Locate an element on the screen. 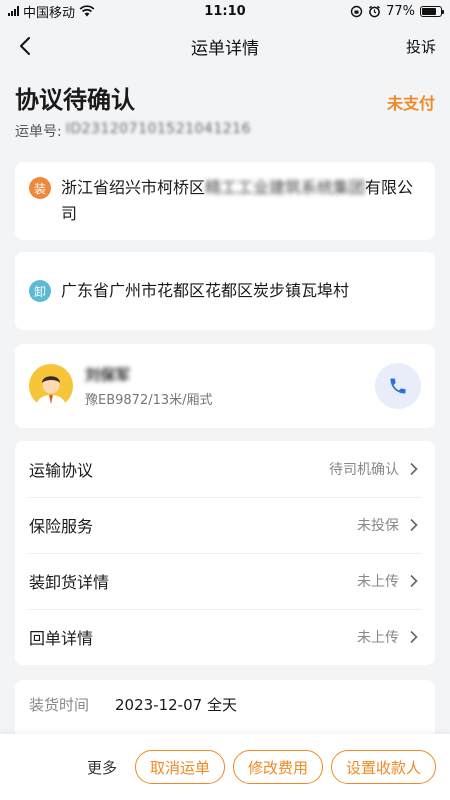 The height and width of the screenshot is (800, 450). carrier-label: 中国移动 is located at coordinates (49, 13).